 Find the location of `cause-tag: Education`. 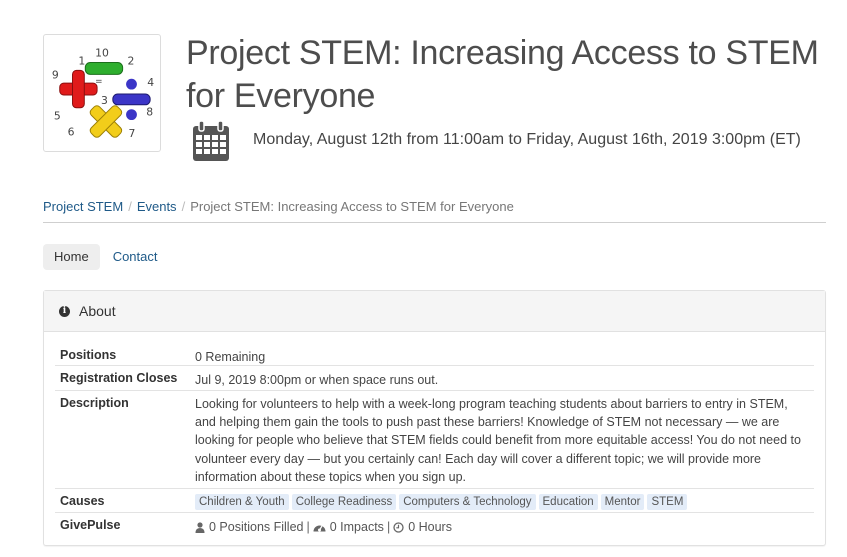

cause-tag: Education is located at coordinates (568, 502).